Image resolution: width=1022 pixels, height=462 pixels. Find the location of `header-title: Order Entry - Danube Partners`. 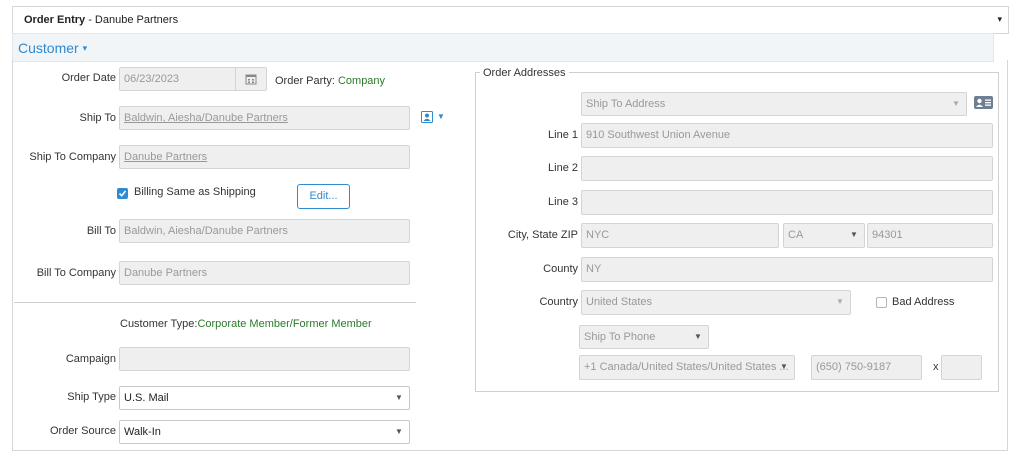

header-title: Order Entry - Danube Partners is located at coordinates (101, 20).